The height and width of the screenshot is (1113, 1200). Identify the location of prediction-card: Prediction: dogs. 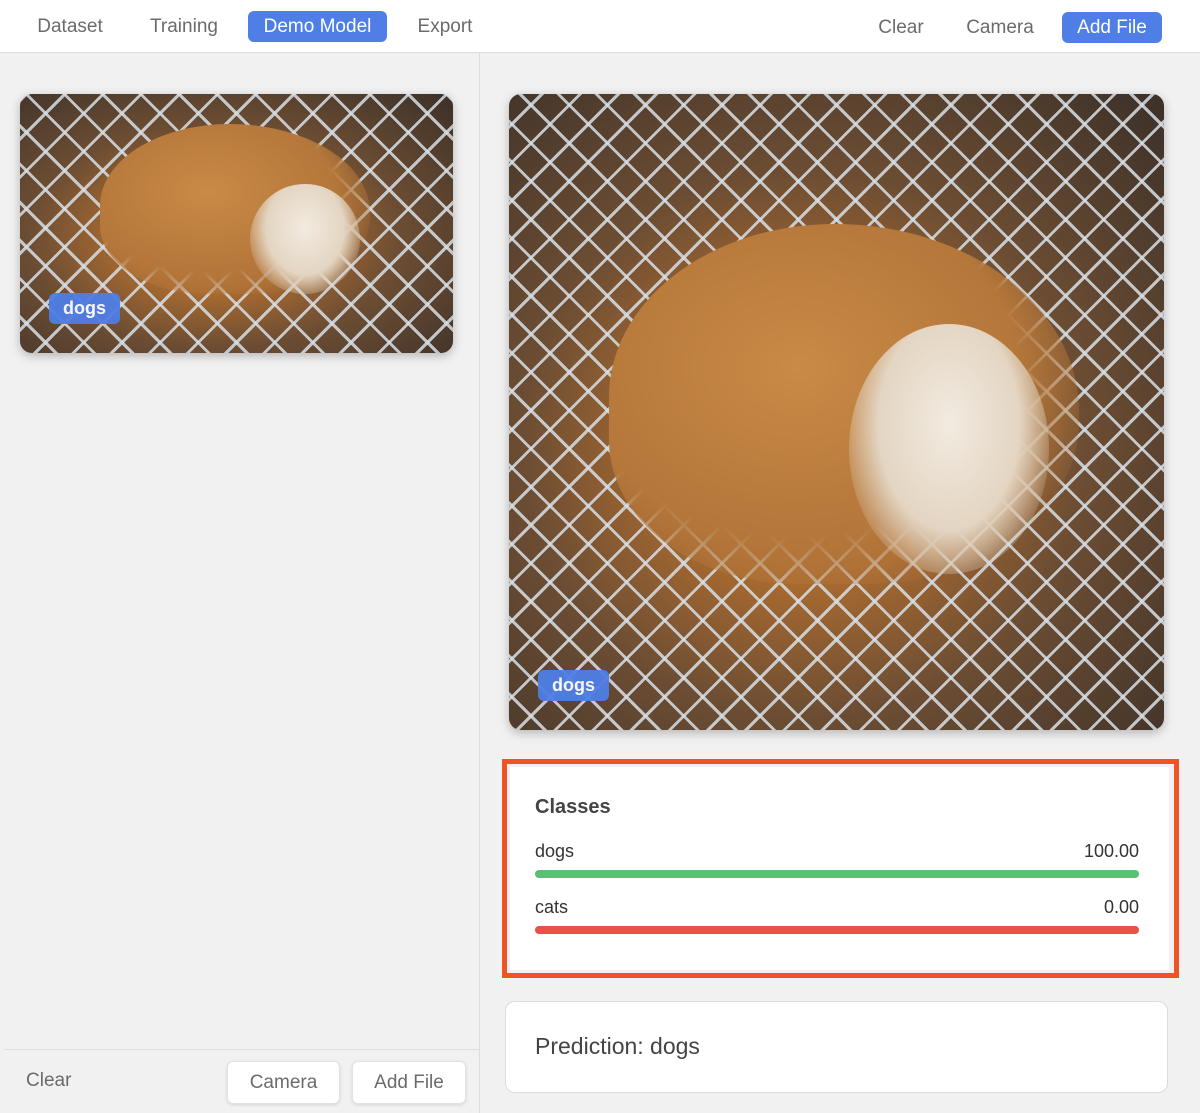
(836, 1047).